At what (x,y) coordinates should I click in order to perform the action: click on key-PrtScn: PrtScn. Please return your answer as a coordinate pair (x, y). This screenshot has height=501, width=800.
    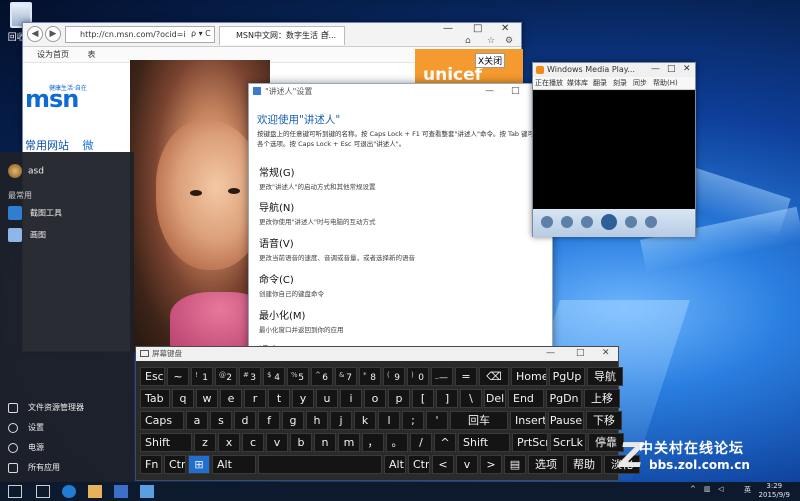
    Looking at the image, I should click on (530, 442).